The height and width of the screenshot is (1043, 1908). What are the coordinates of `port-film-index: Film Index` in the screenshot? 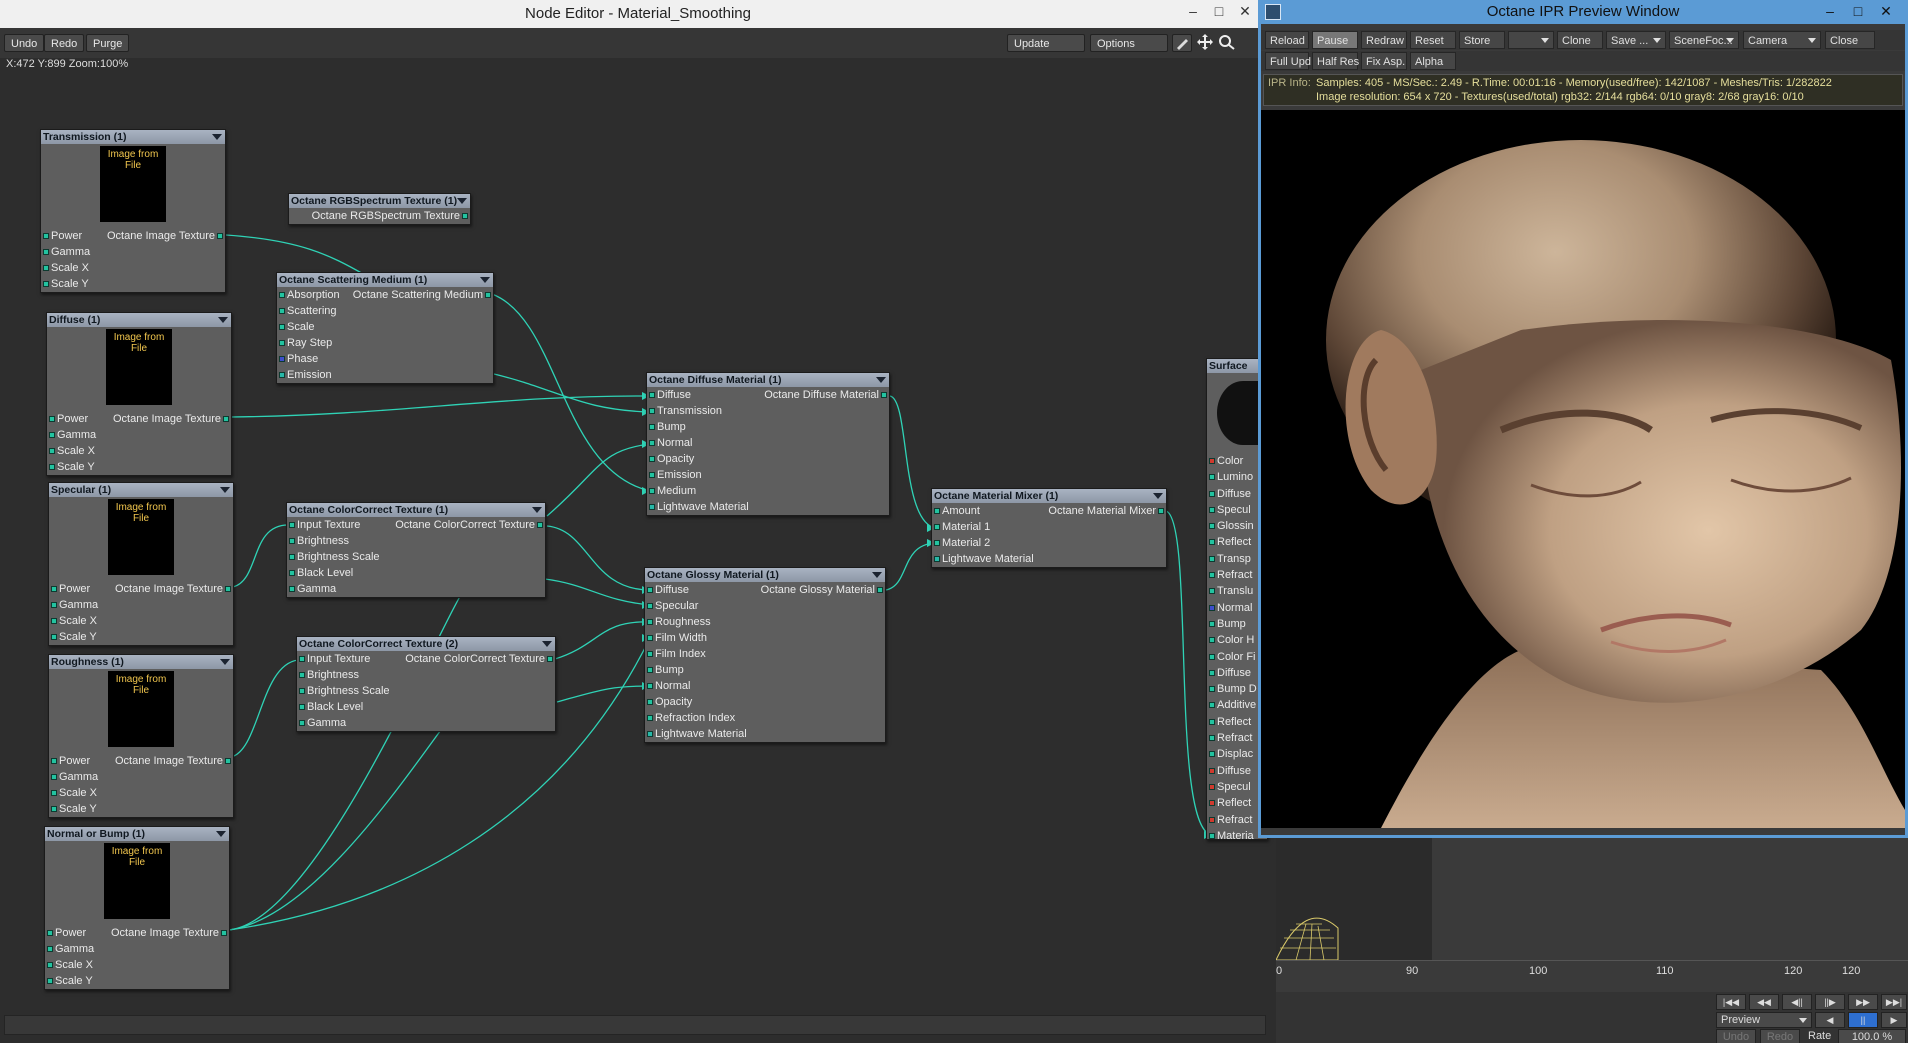 It's located at (765, 654).